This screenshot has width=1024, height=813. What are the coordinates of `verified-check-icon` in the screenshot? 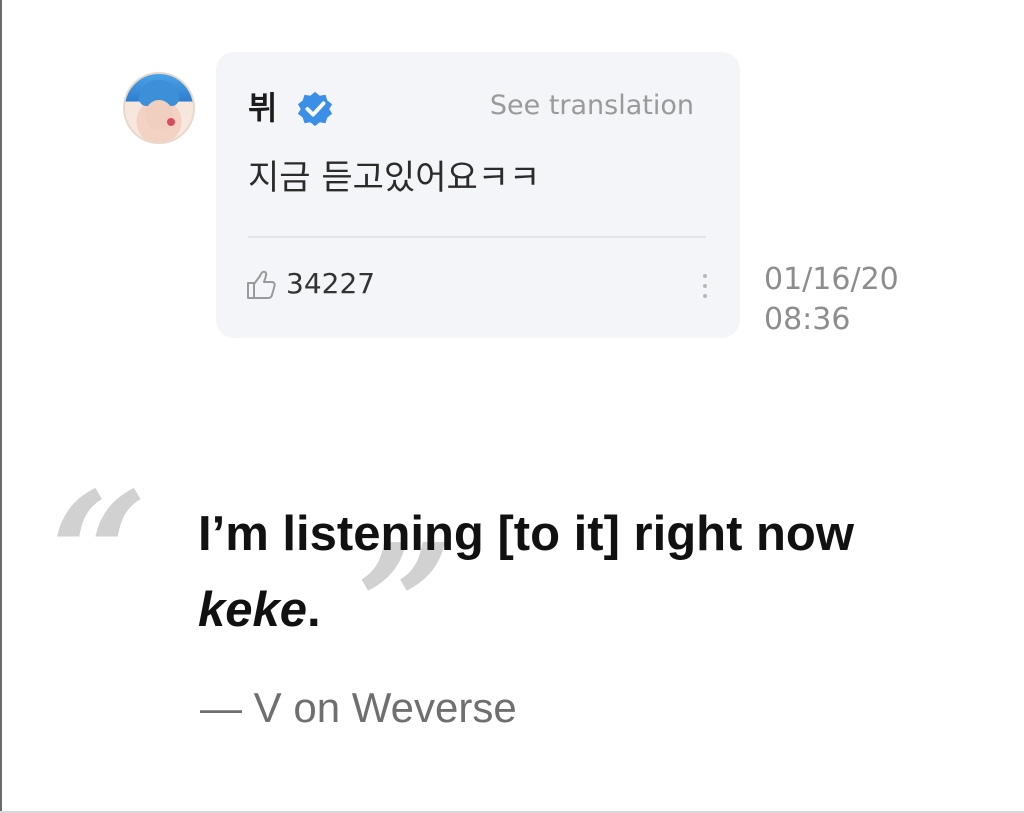 It's located at (315, 109).